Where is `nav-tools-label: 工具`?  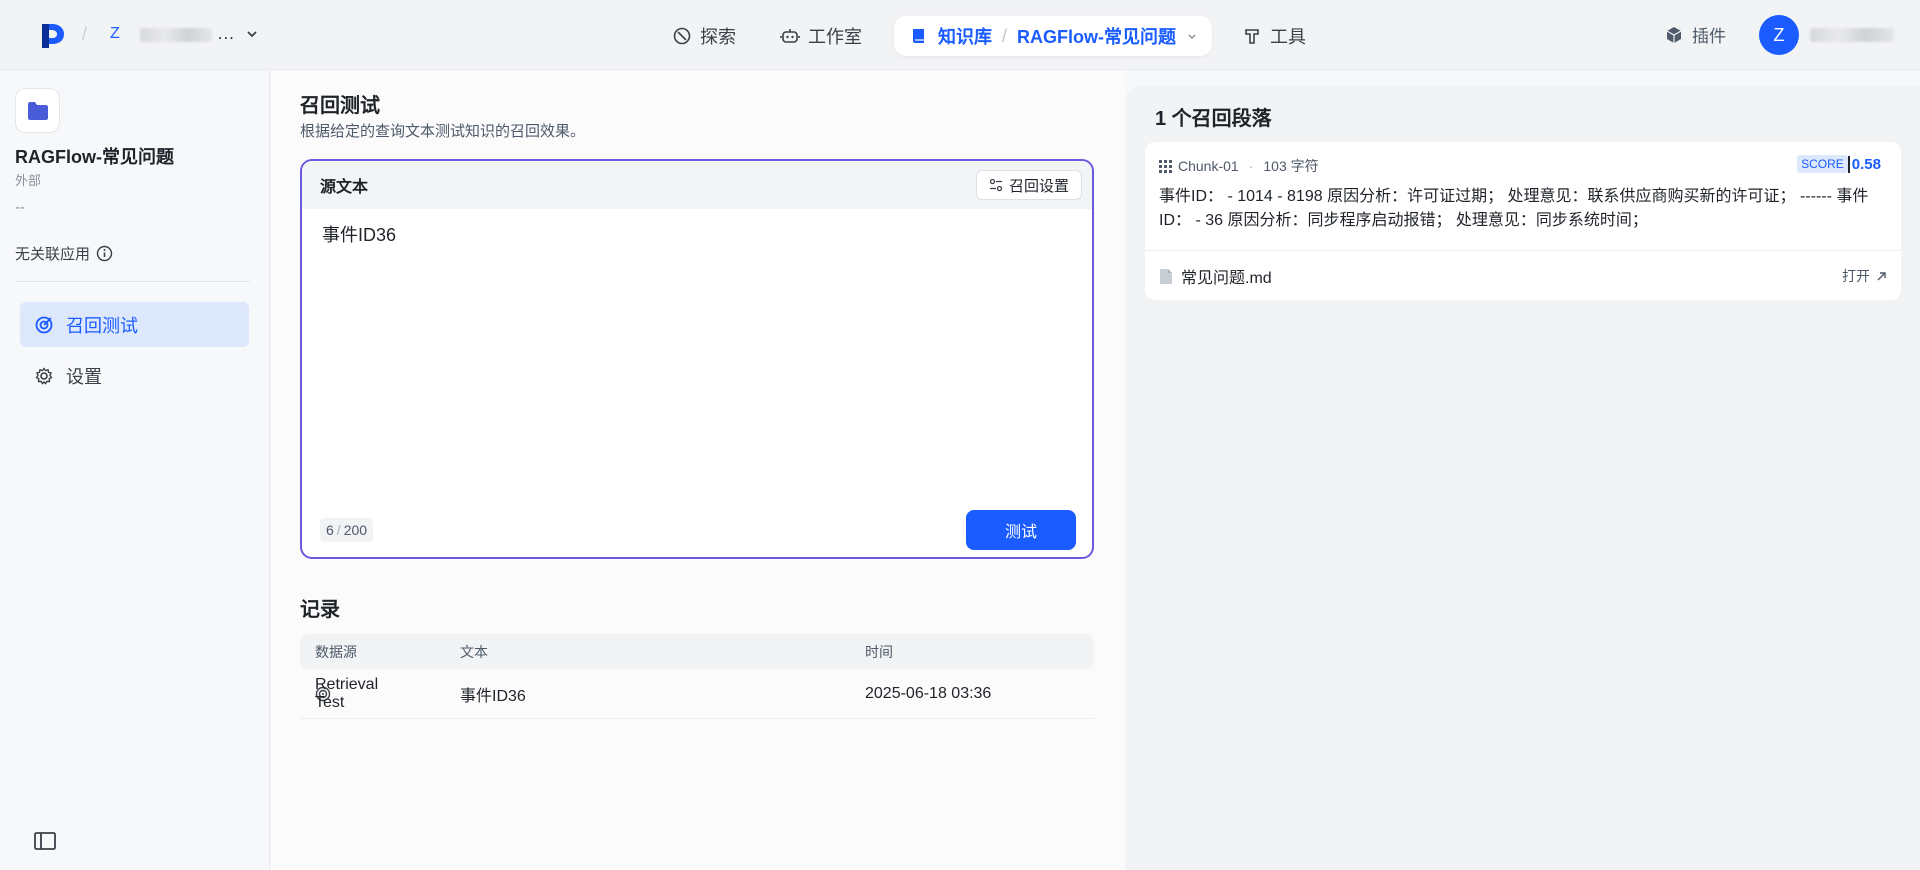
nav-tools-label: 工具 is located at coordinates (1288, 37).